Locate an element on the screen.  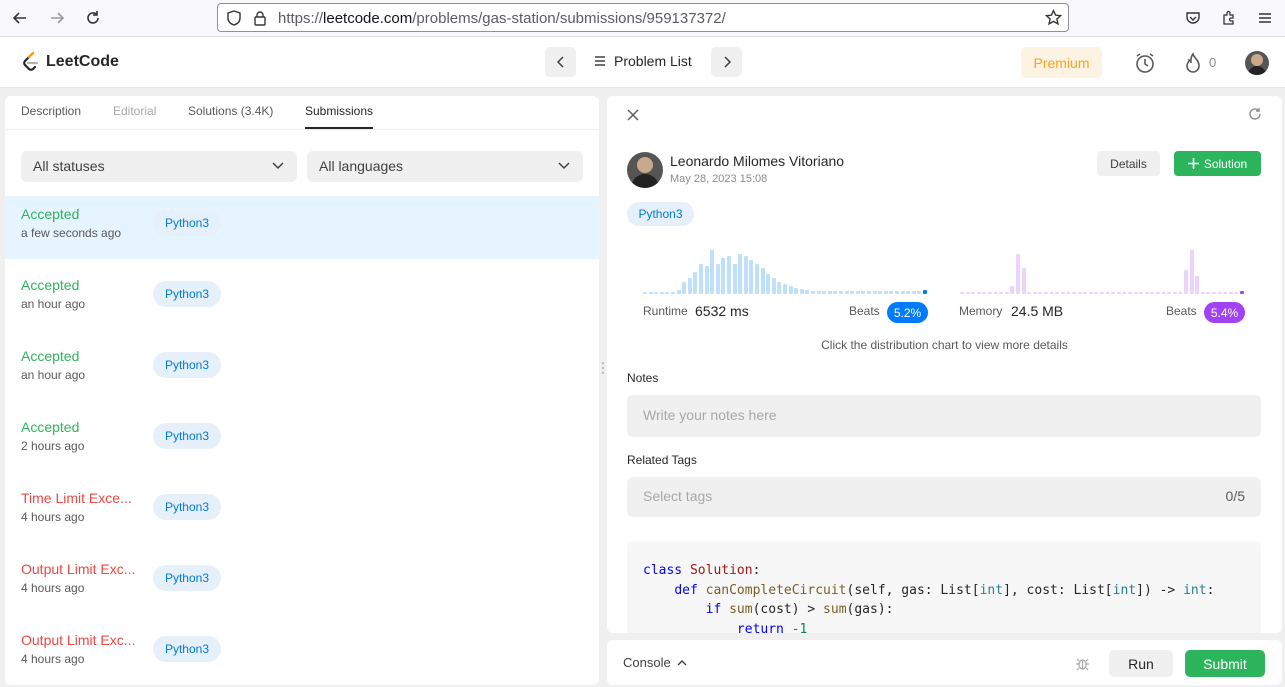
shield-icon is located at coordinates (234, 20).